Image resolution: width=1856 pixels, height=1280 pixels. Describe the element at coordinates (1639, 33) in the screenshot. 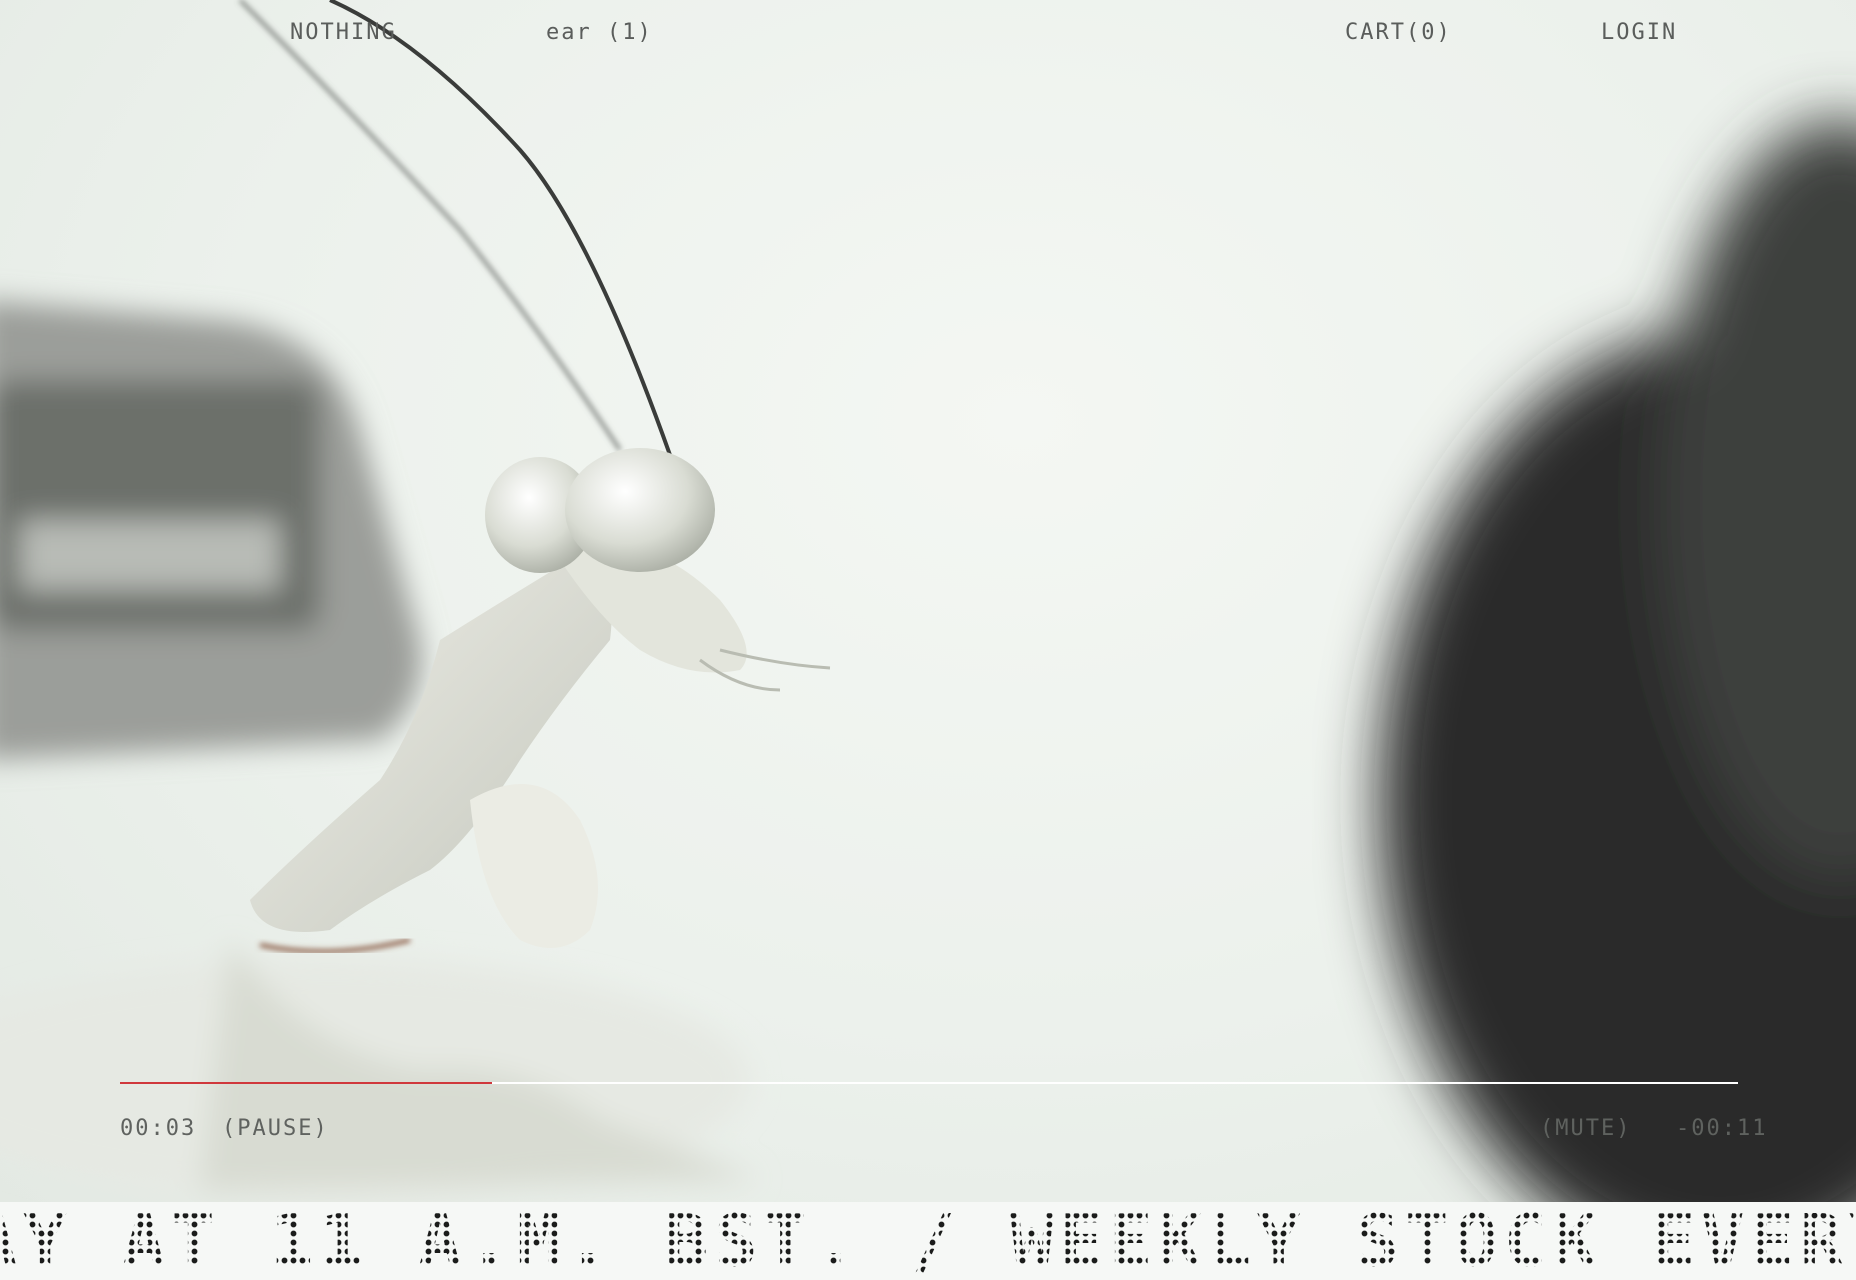

I see `login-link: LOGIN` at that location.